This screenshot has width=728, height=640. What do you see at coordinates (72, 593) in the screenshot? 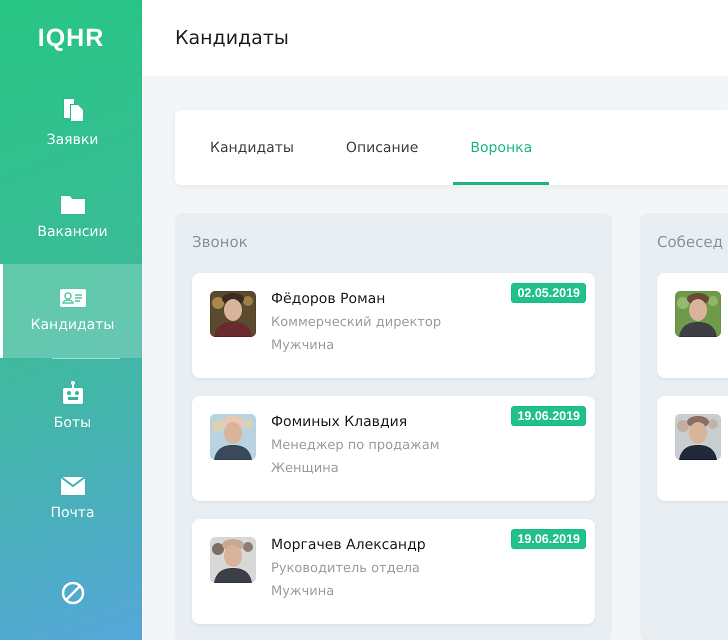
I see `ban-icon` at bounding box center [72, 593].